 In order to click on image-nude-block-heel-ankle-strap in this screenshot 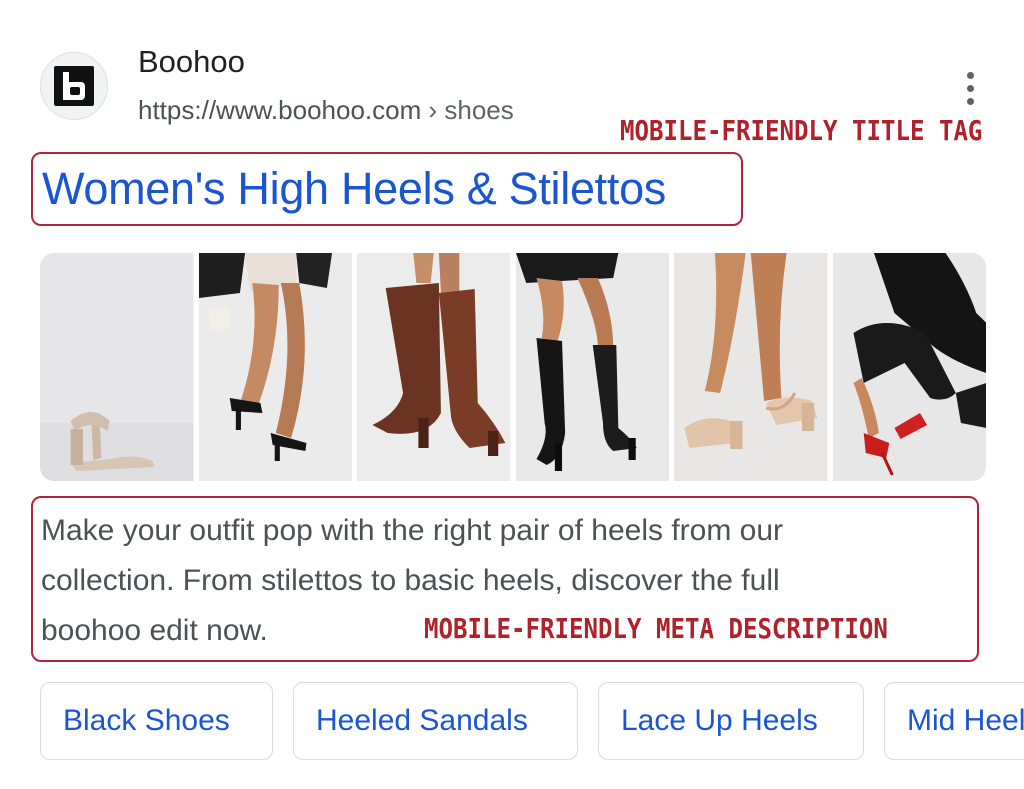, I will do `click(751, 367)`.